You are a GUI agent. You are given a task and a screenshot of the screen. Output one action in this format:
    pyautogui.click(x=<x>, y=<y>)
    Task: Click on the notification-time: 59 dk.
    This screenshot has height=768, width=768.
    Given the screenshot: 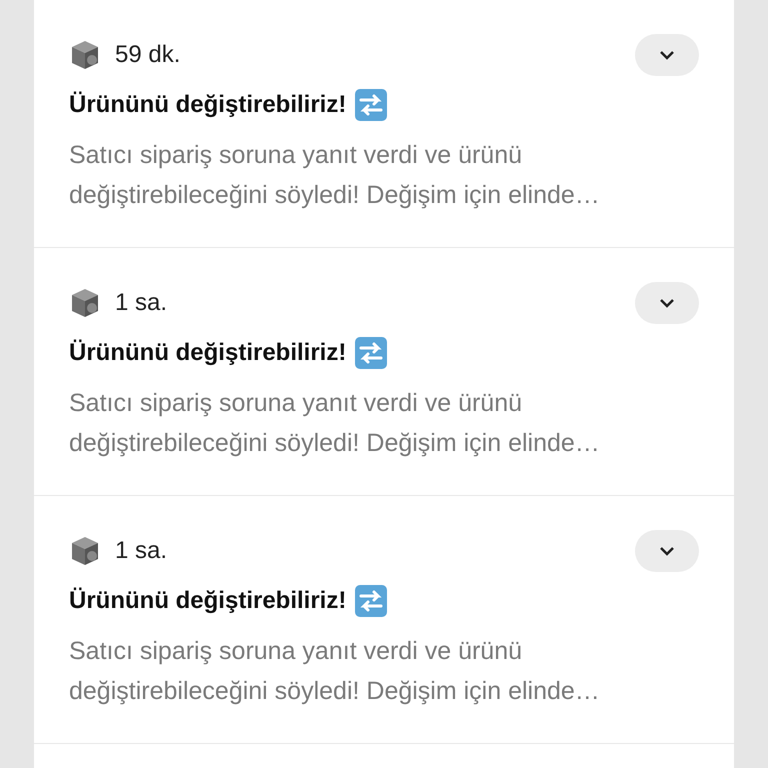 What is the action you would take?
    pyautogui.click(x=148, y=55)
    